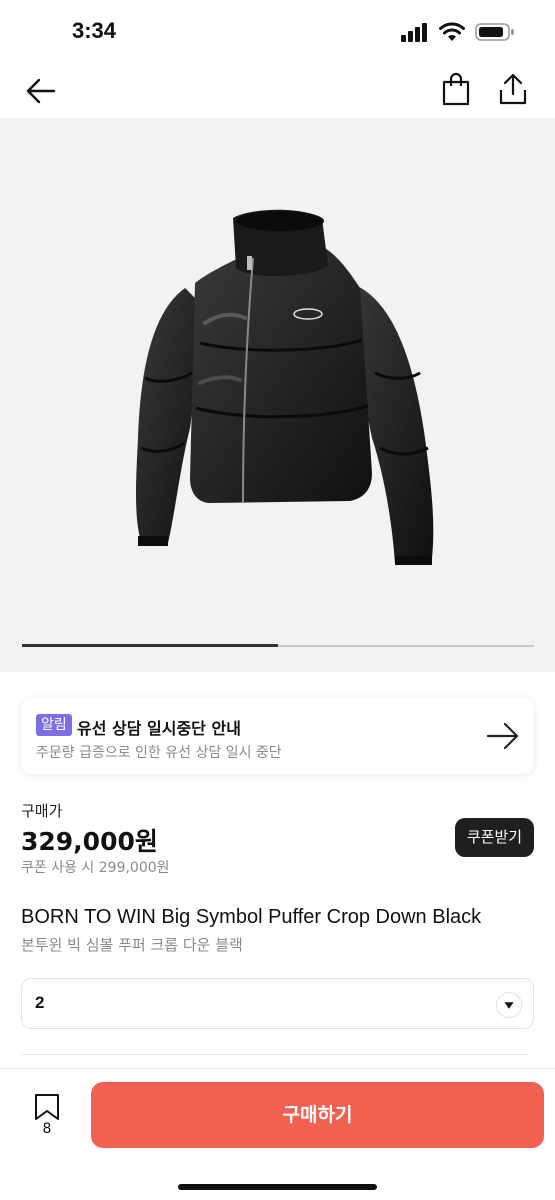 Image resolution: width=555 pixels, height=1200 pixels. I want to click on bookmark-count: 8, so click(47, 1129).